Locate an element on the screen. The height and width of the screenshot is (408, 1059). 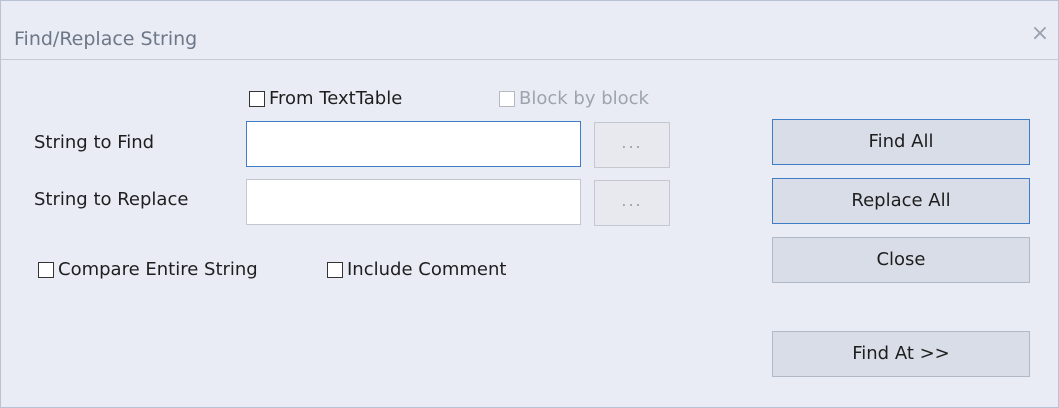
from-texttable-checkbox: From TextTable is located at coordinates (325, 98).